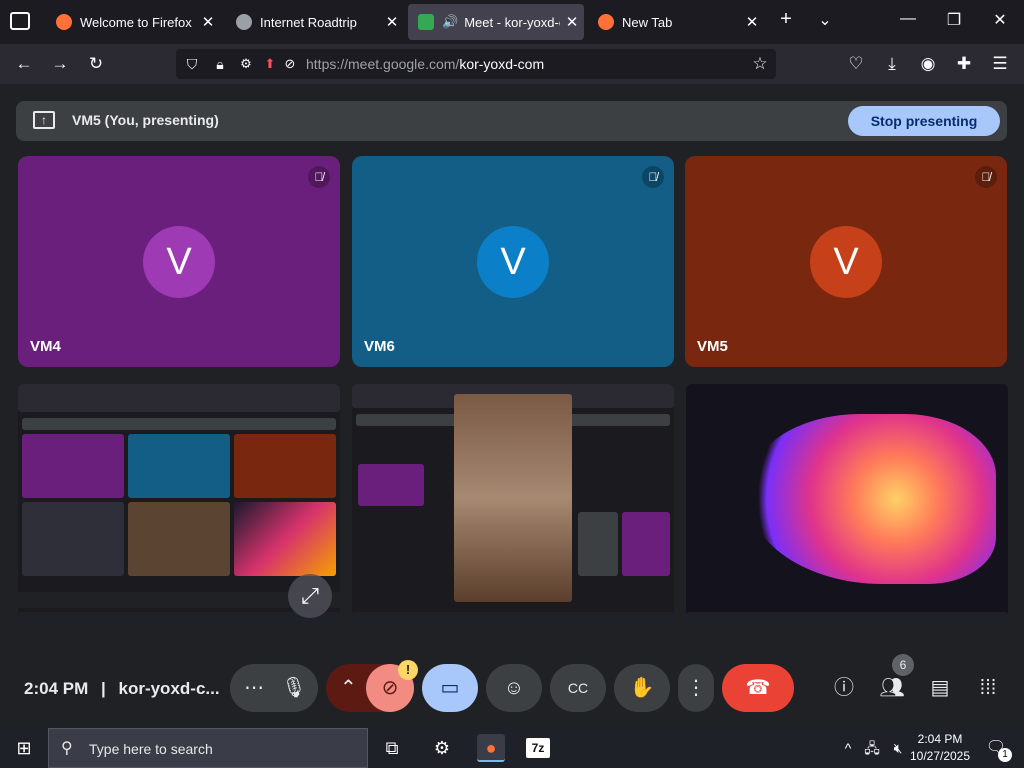 The height and width of the screenshot is (768, 1024). I want to click on tab-internet-roadtrip: Internet Roadtrip ✕, so click(315, 22).